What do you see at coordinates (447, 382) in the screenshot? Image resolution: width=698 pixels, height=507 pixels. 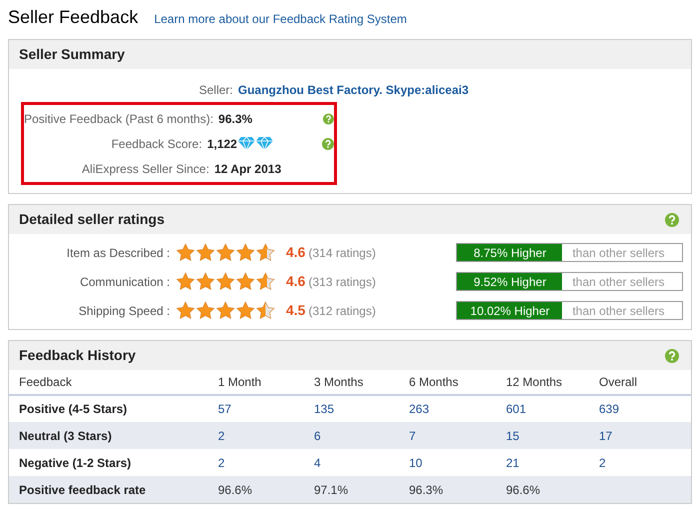 I see `column-header: 6 Months` at bounding box center [447, 382].